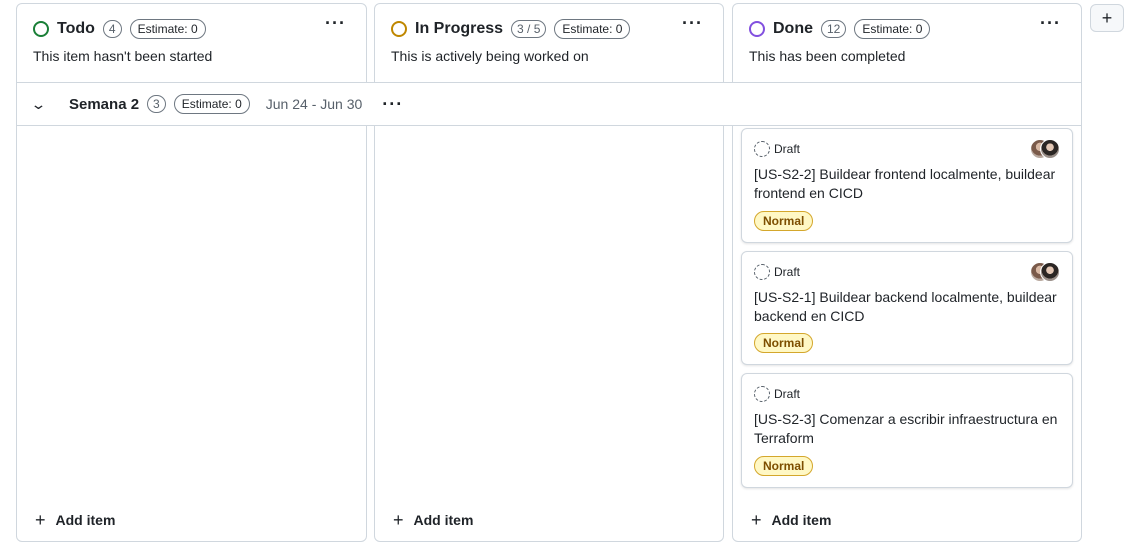  I want to click on add-column-button: +, so click(1107, 18).